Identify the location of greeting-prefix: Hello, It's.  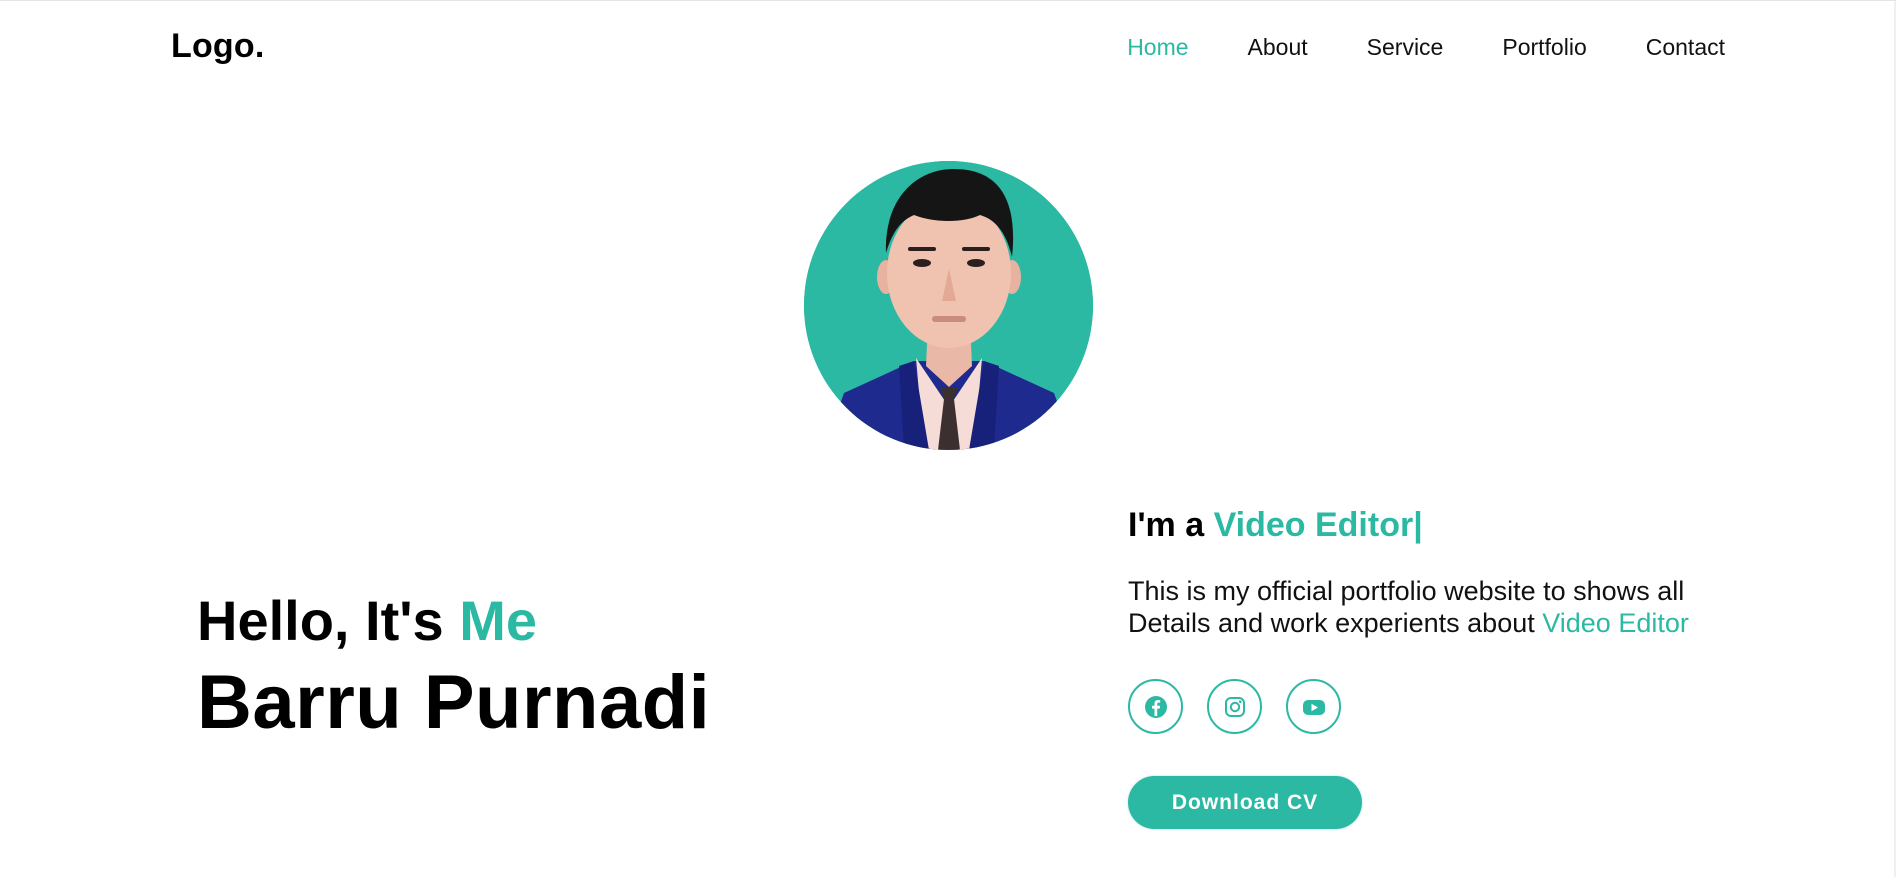
(320, 620).